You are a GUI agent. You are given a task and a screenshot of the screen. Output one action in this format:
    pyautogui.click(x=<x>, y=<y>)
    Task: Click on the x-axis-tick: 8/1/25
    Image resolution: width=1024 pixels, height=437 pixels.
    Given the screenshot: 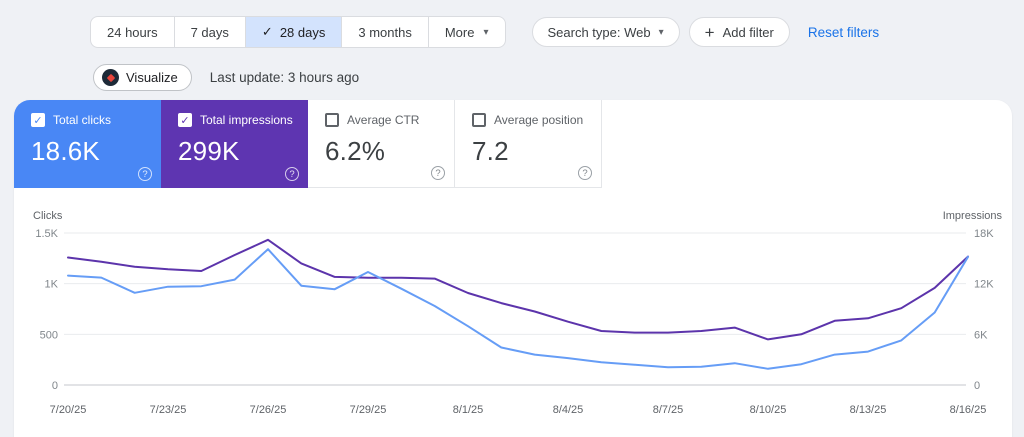 What is the action you would take?
    pyautogui.click(x=468, y=410)
    